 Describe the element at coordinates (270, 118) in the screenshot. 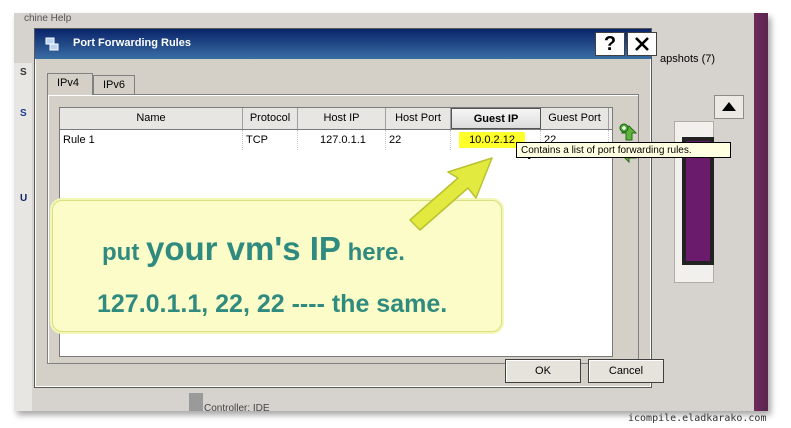

I see `column-header-protocol: Protocol` at that location.